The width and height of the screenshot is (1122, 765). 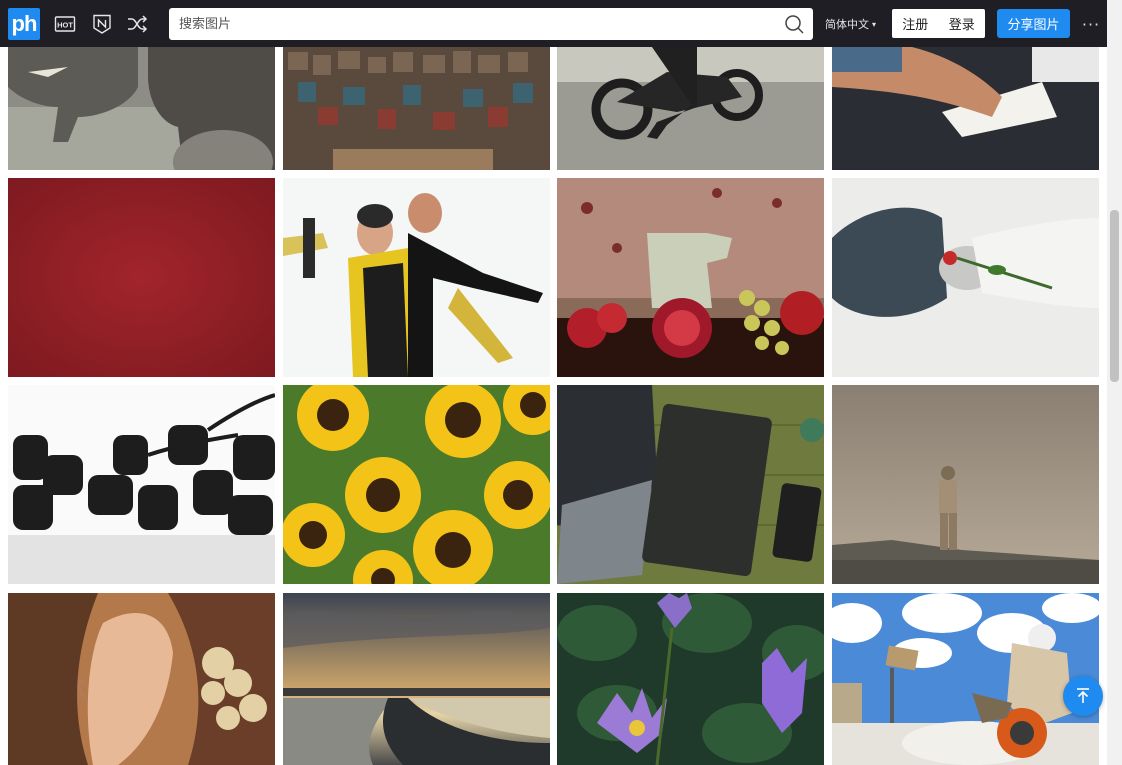 I want to click on caret-down-icon: ▾, so click(x=874, y=24).